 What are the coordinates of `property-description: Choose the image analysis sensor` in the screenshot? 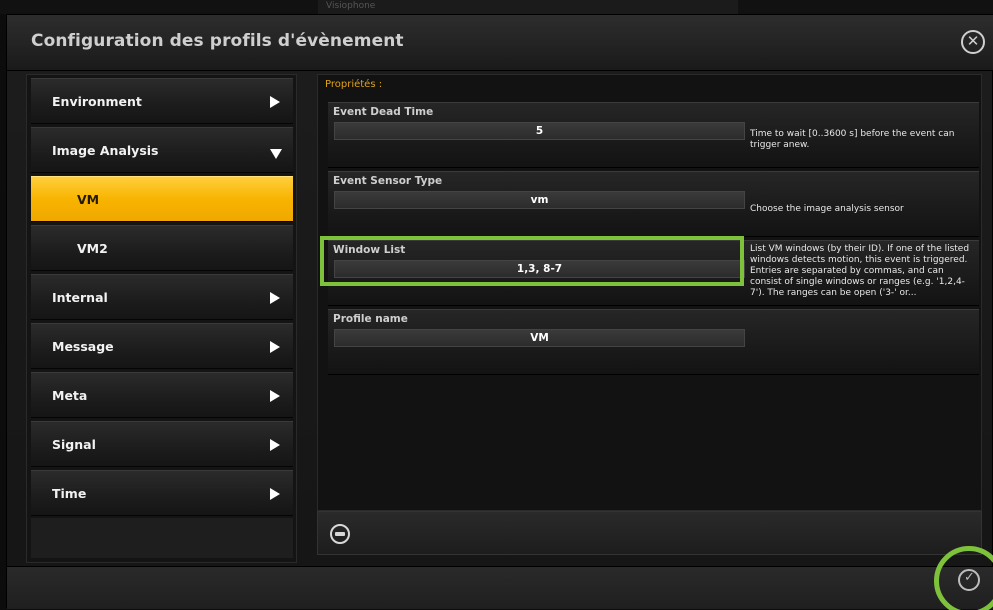 It's located at (827, 209).